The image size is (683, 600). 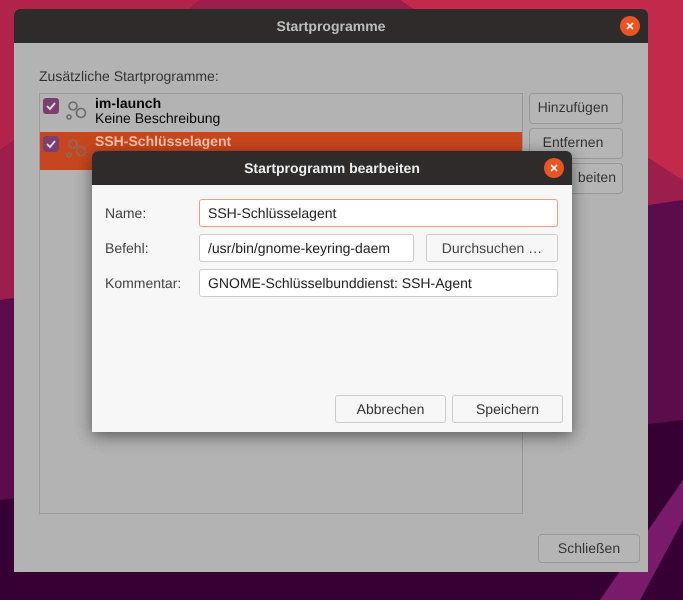 I want to click on dialog-button: Speichern, so click(x=507, y=409).